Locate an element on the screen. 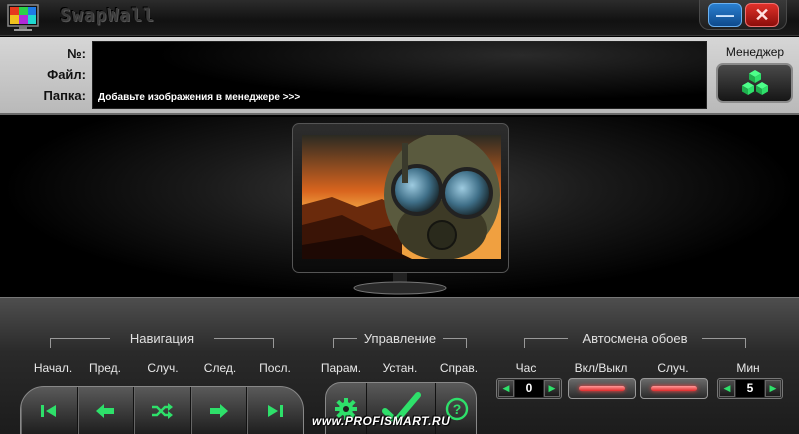 This screenshot has height=434, width=799. random-mode-button is located at coordinates (674, 388).